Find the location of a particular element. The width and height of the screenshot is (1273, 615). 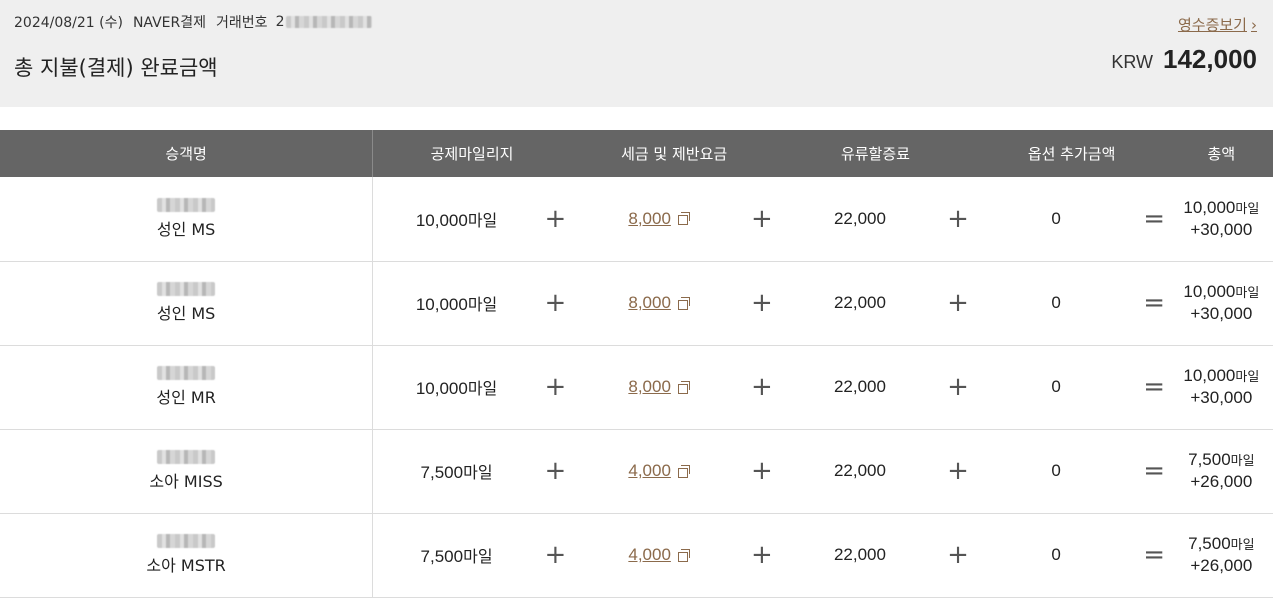

header-option-amount: 옵션 추가금액 is located at coordinates (1071, 153).